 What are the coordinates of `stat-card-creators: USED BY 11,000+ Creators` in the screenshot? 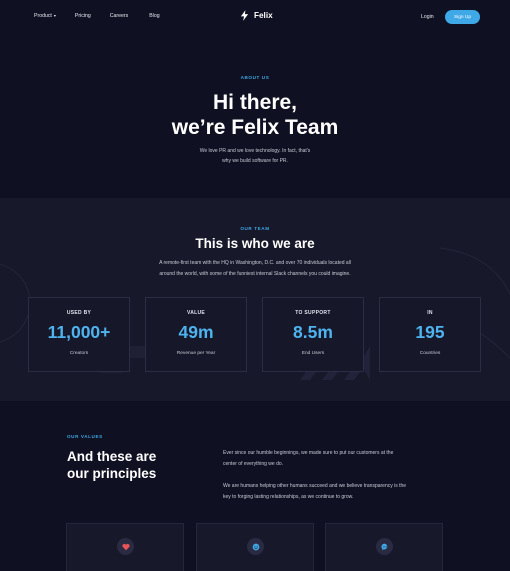 It's located at (79, 334).